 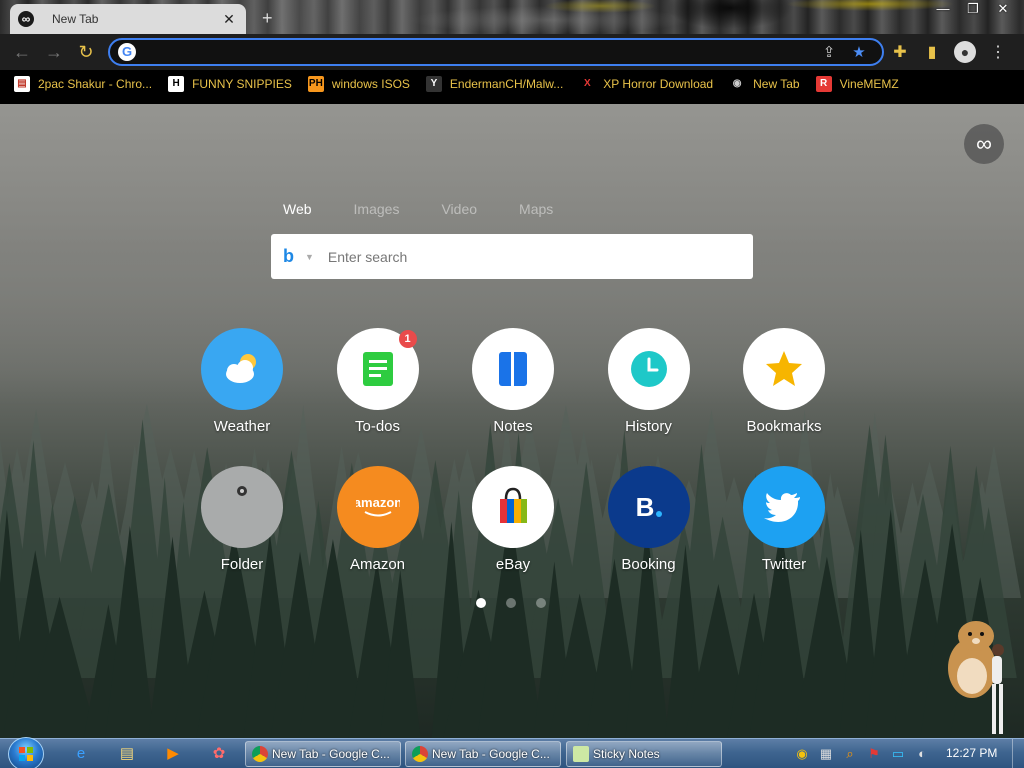 What do you see at coordinates (378, 519) in the screenshot?
I see `tile-amazon: amazon Amazon` at bounding box center [378, 519].